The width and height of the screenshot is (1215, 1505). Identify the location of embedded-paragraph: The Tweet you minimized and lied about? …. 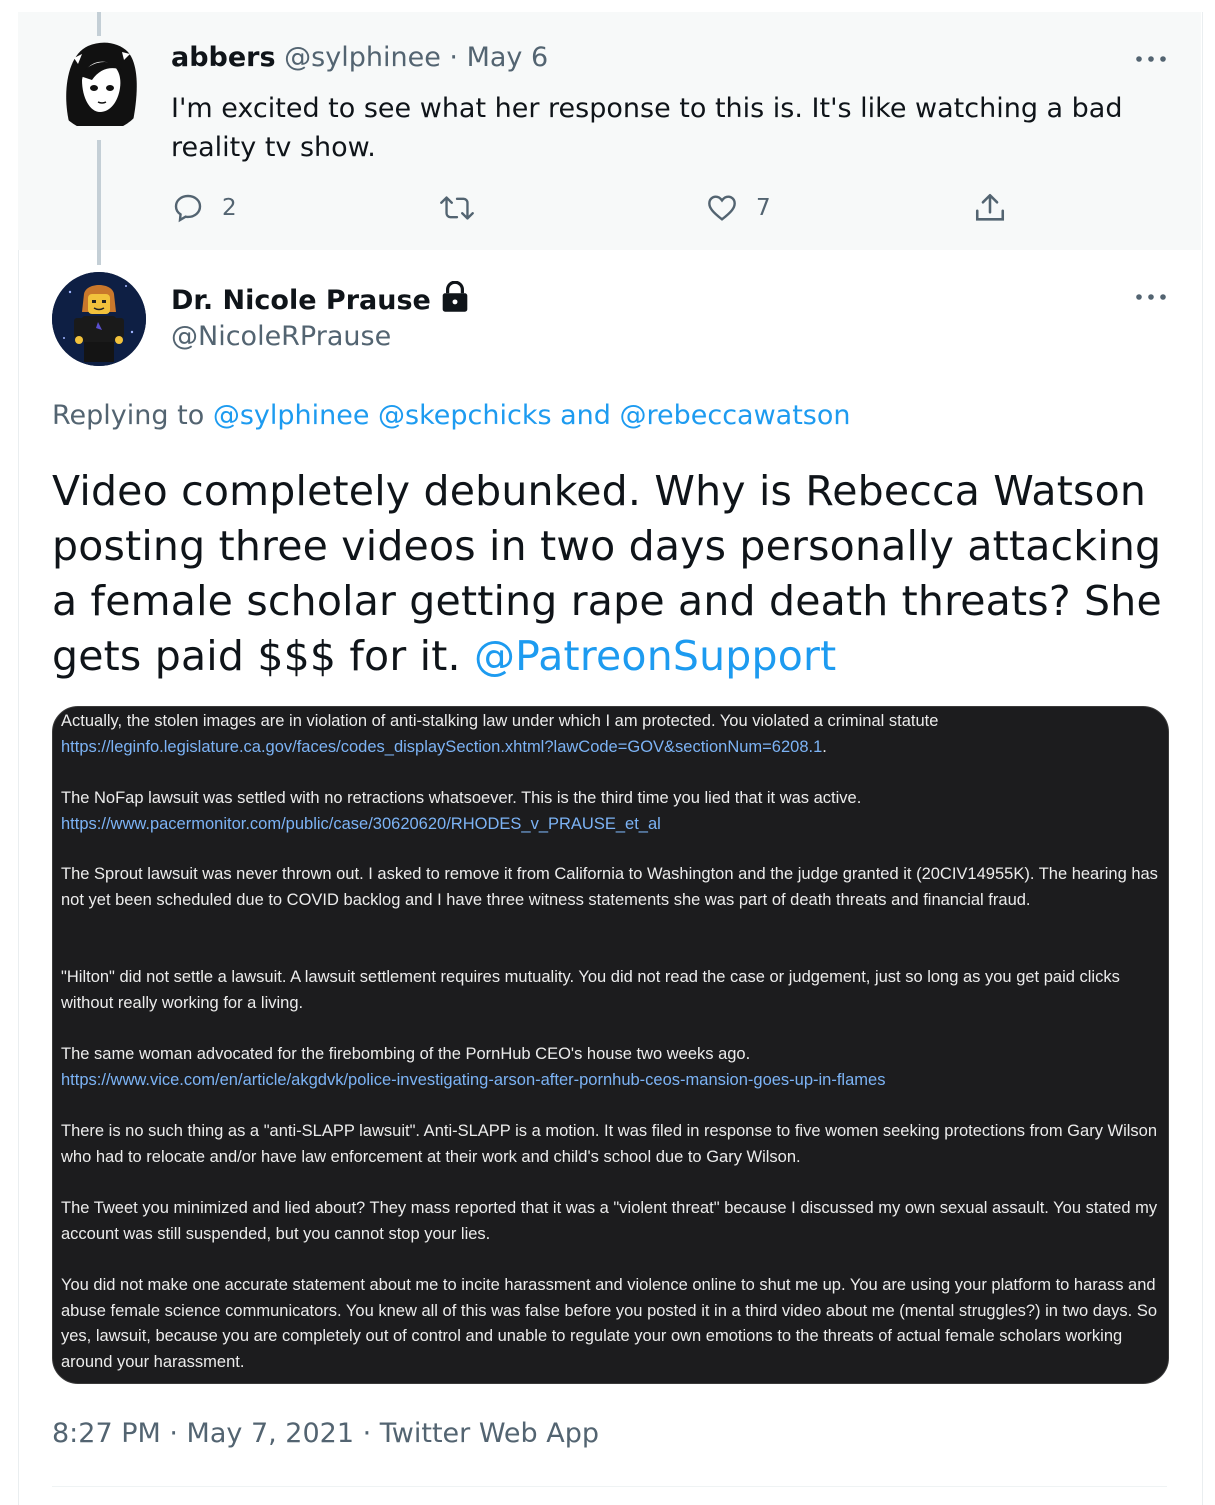
(609, 1221).